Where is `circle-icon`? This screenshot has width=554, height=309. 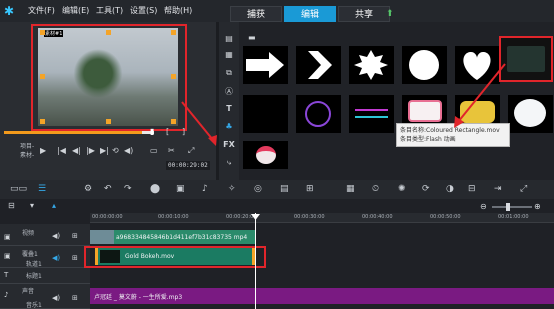 circle-icon is located at coordinates (424, 65).